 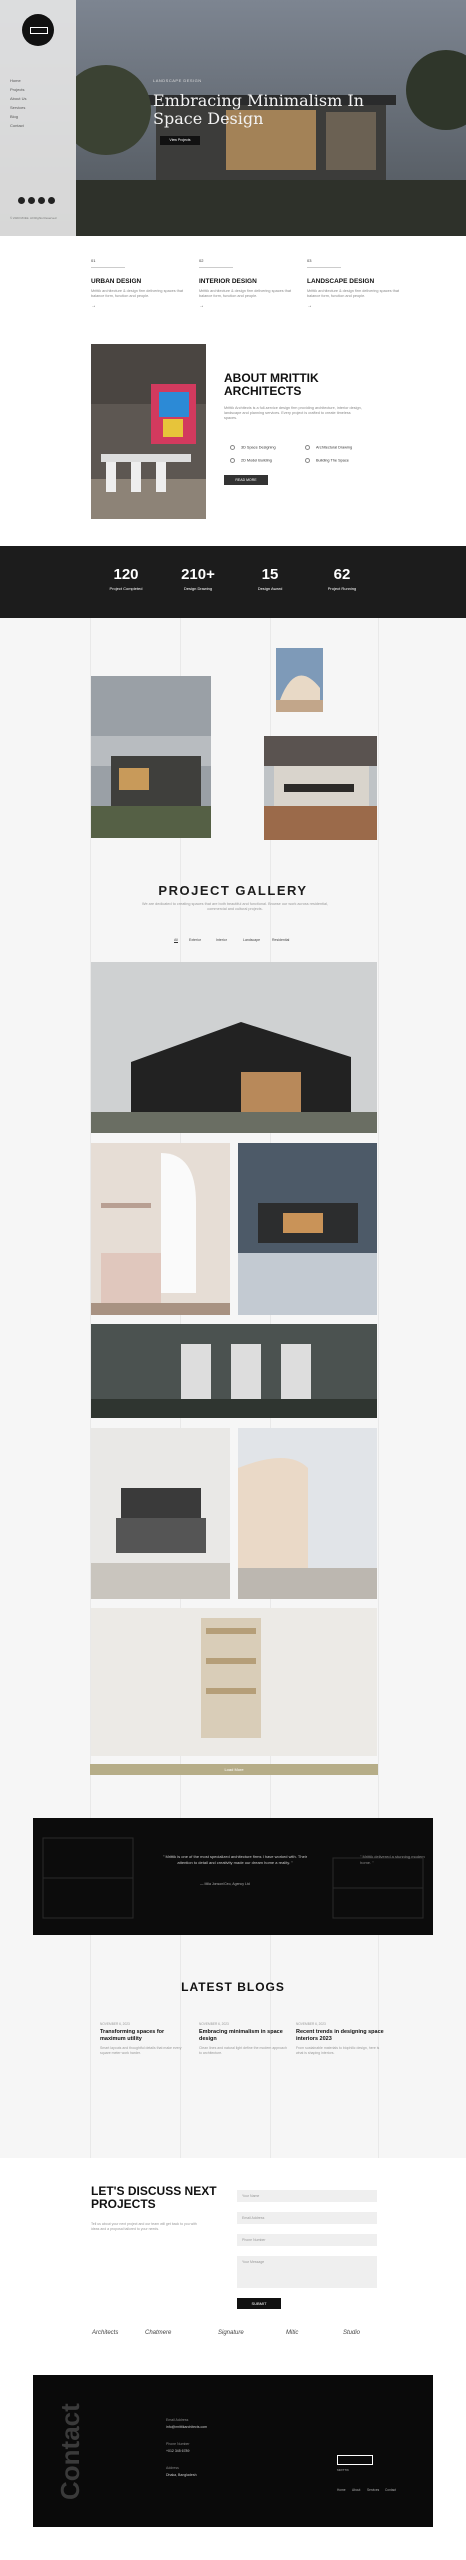 I want to click on footer-address: Dhaka, Bangladesh, so click(x=181, y=2475).